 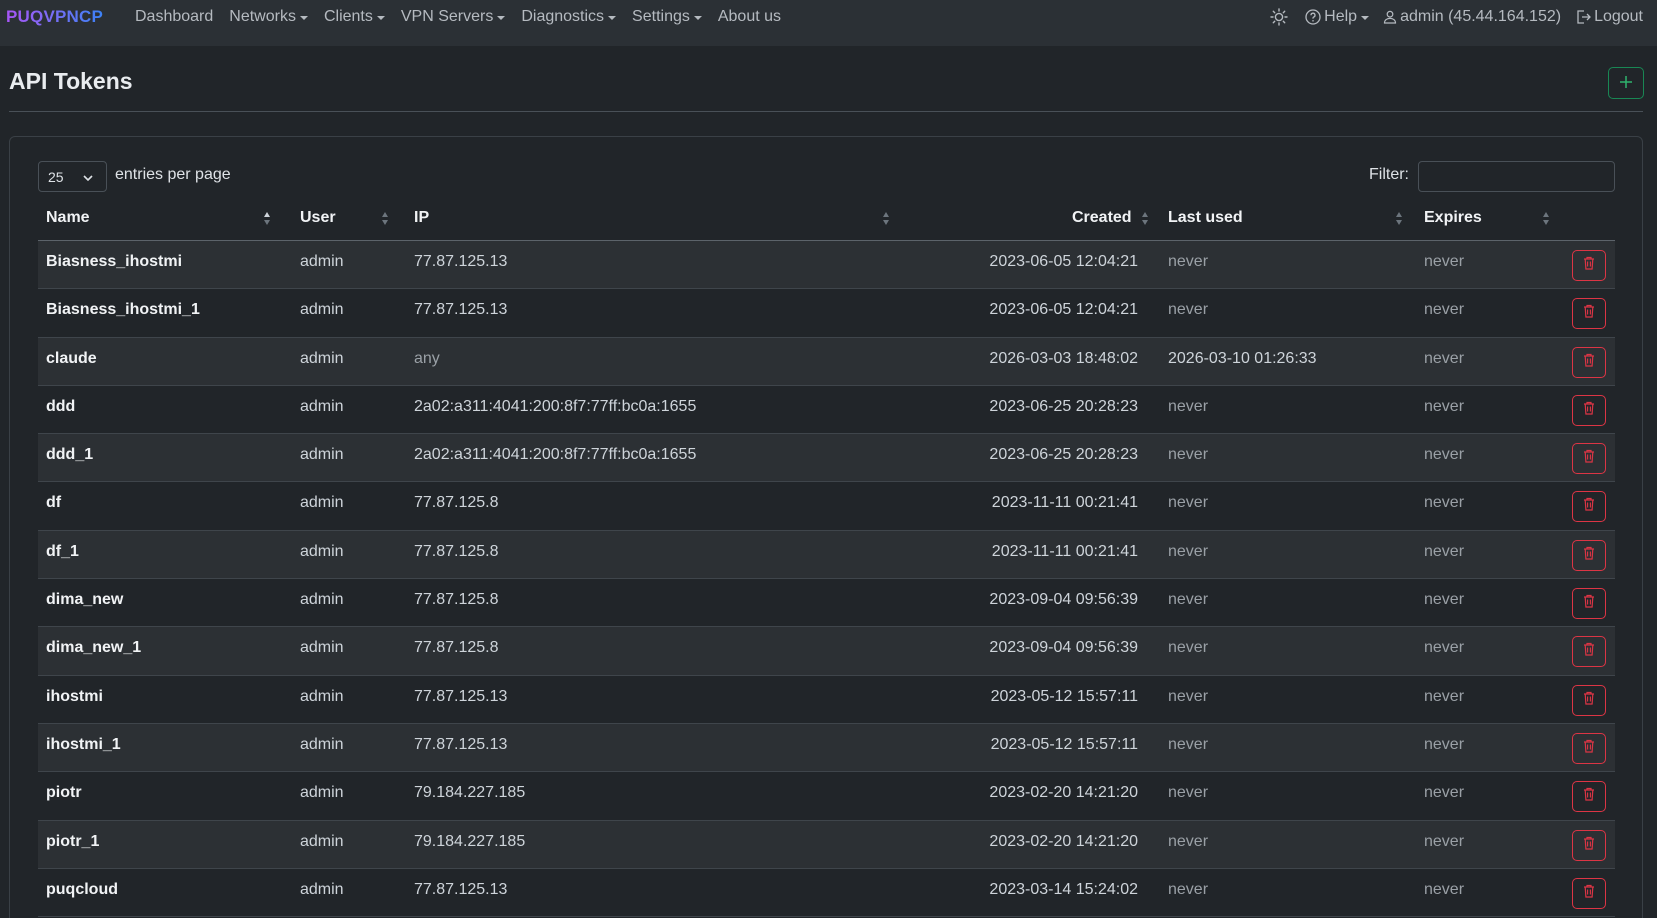 I want to click on user-account: admin (45.44.164.152), so click(x=1472, y=17).